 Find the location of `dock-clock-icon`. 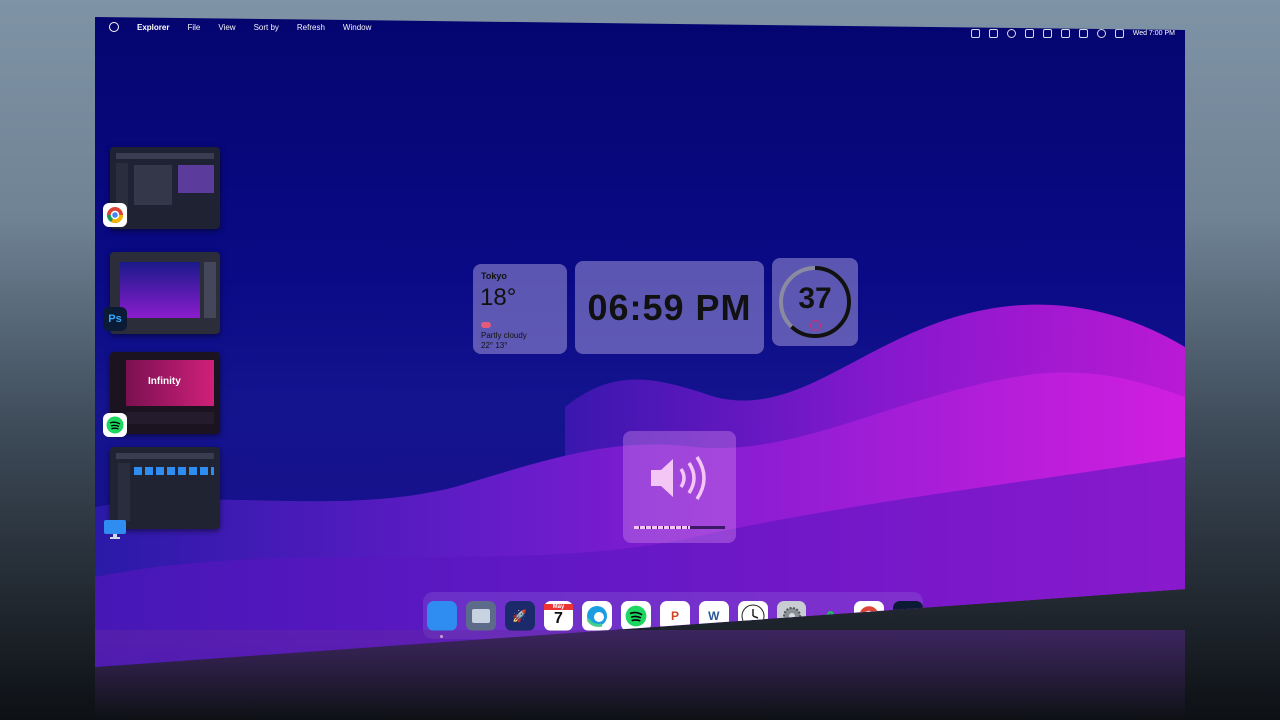

dock-clock-icon is located at coordinates (752, 615).